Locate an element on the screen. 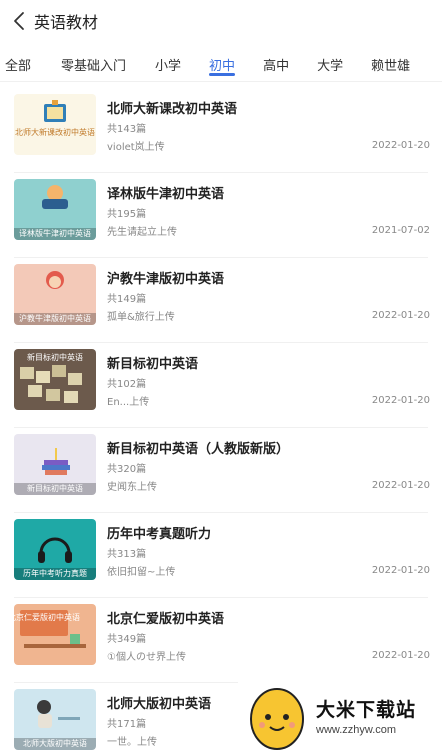 The height and width of the screenshot is (755, 442). item-count: 共149篇 is located at coordinates (127, 299).